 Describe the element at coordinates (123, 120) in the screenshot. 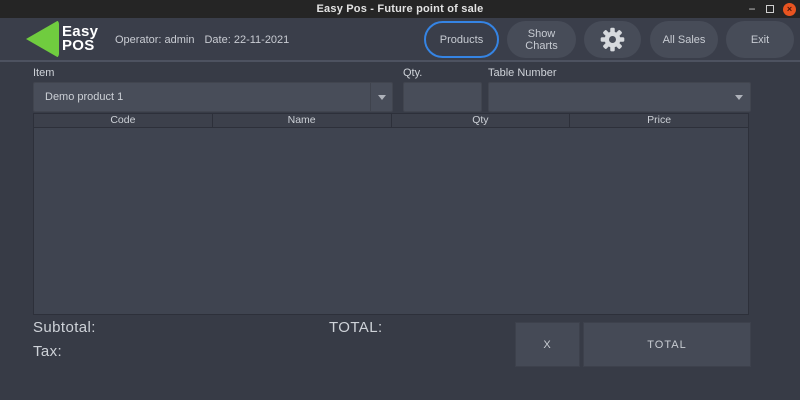

I see `column-header-code: Code` at that location.